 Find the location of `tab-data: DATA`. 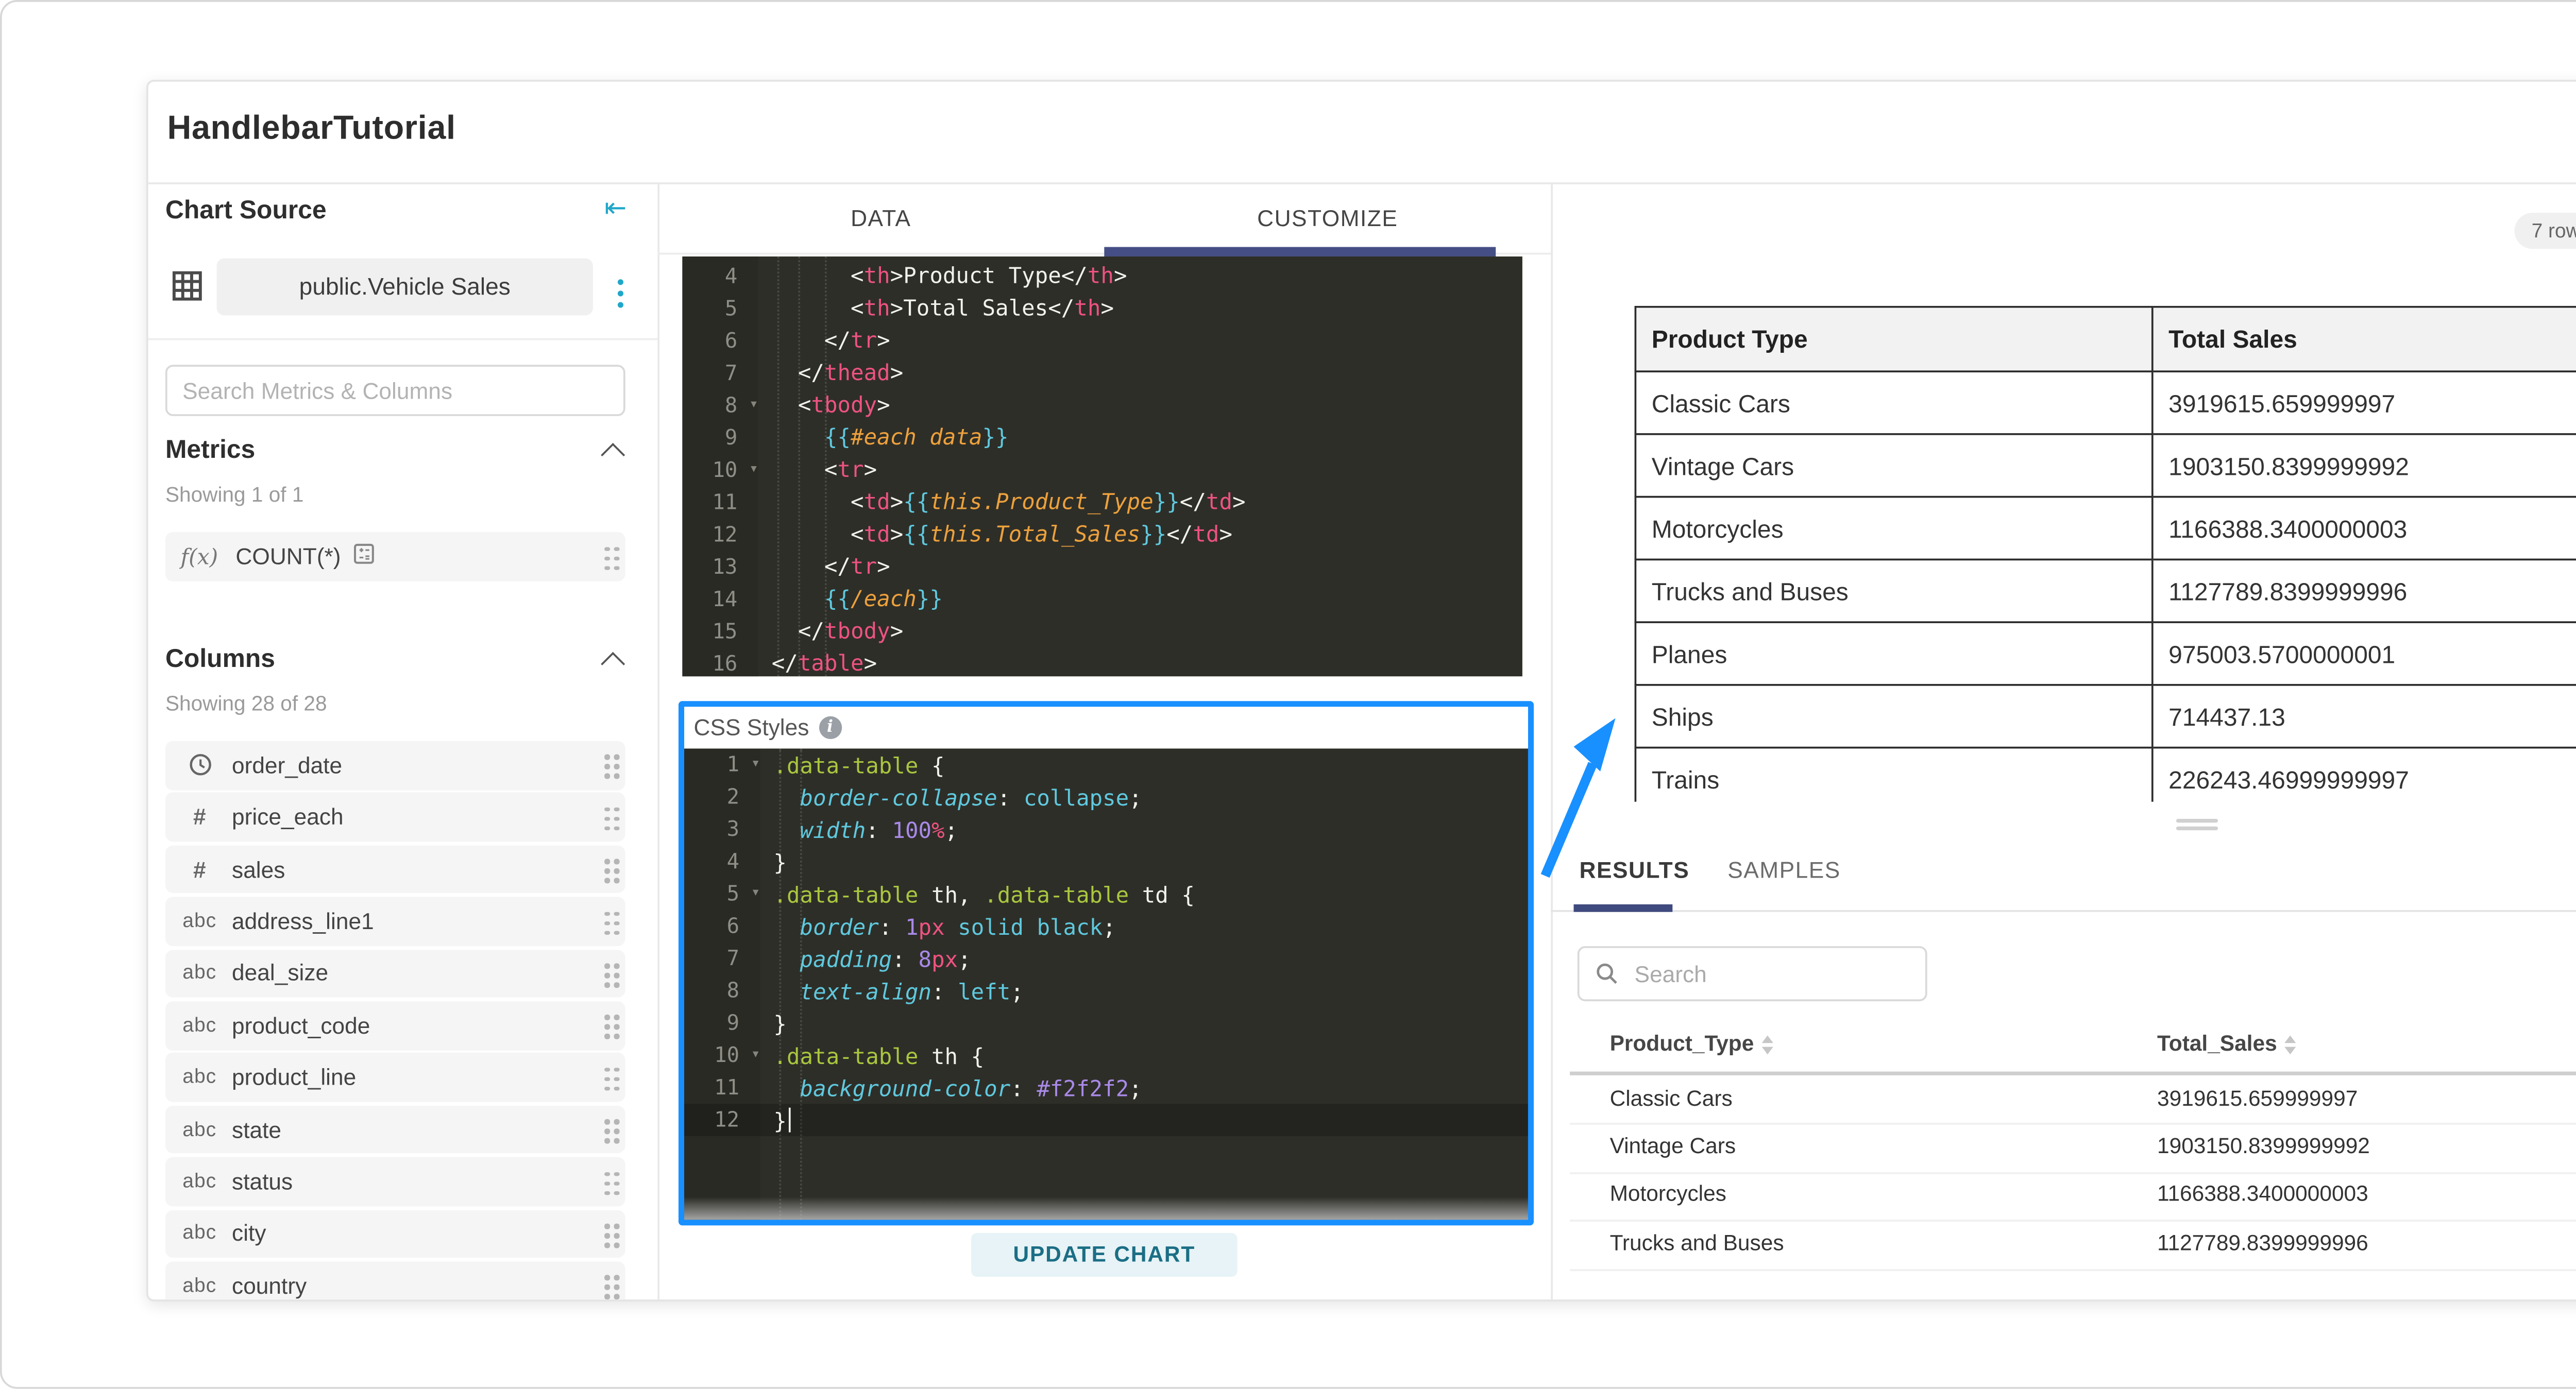

tab-data: DATA is located at coordinates (880, 219).